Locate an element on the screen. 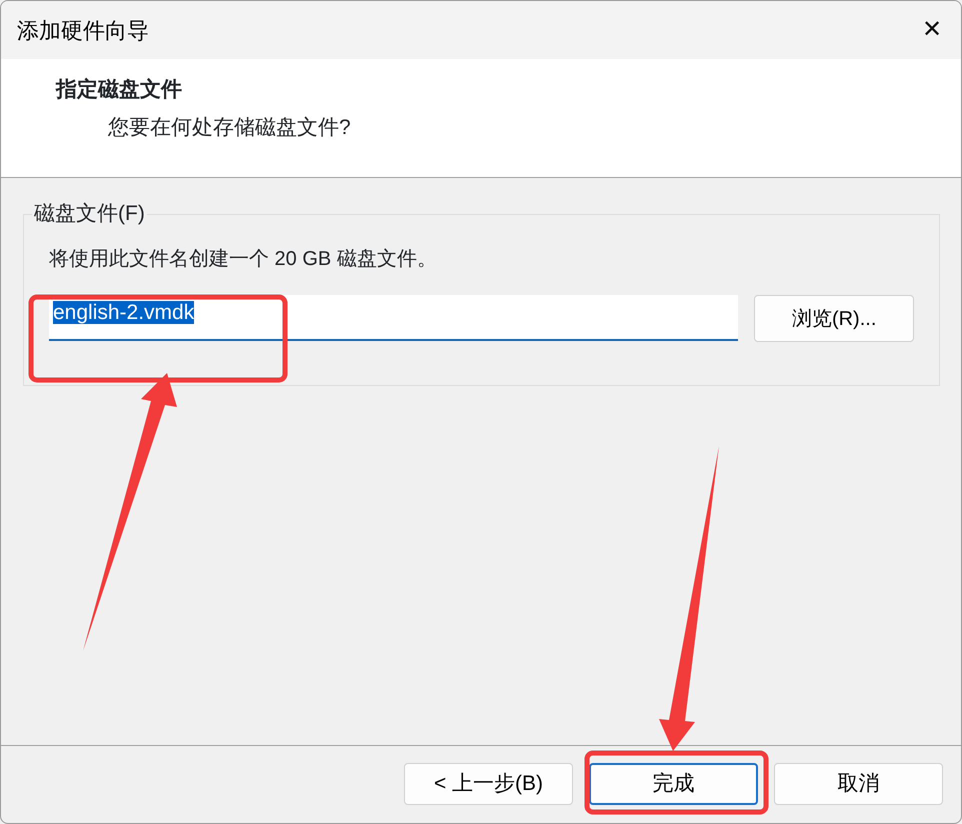 This screenshot has width=962, height=824. header-title: 指定磁盘文件 is located at coordinates (119, 89).